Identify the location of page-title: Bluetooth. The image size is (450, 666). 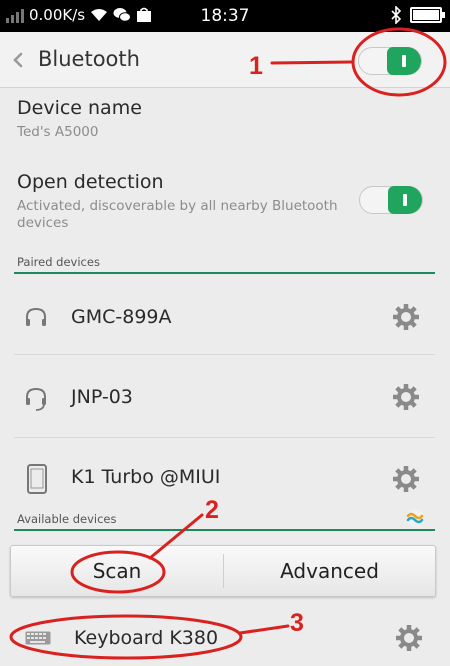
(89, 59).